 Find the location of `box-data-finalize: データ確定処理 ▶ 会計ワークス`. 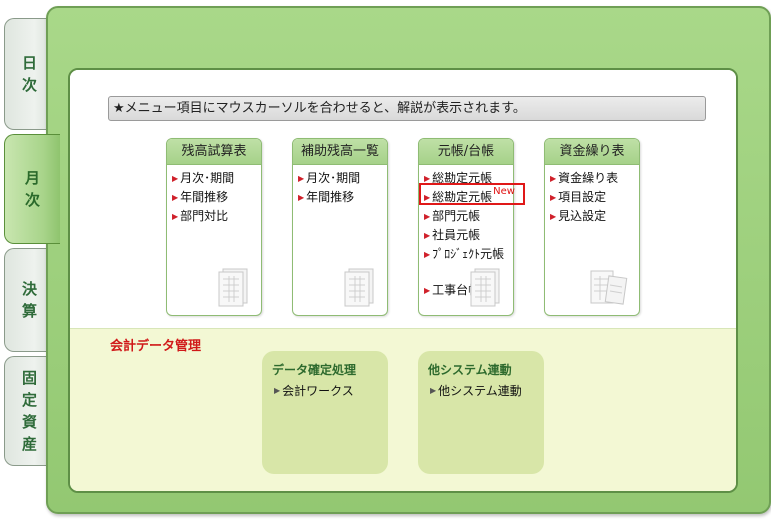

box-data-finalize: データ確定処理 ▶ 会計ワークス is located at coordinates (325, 412).